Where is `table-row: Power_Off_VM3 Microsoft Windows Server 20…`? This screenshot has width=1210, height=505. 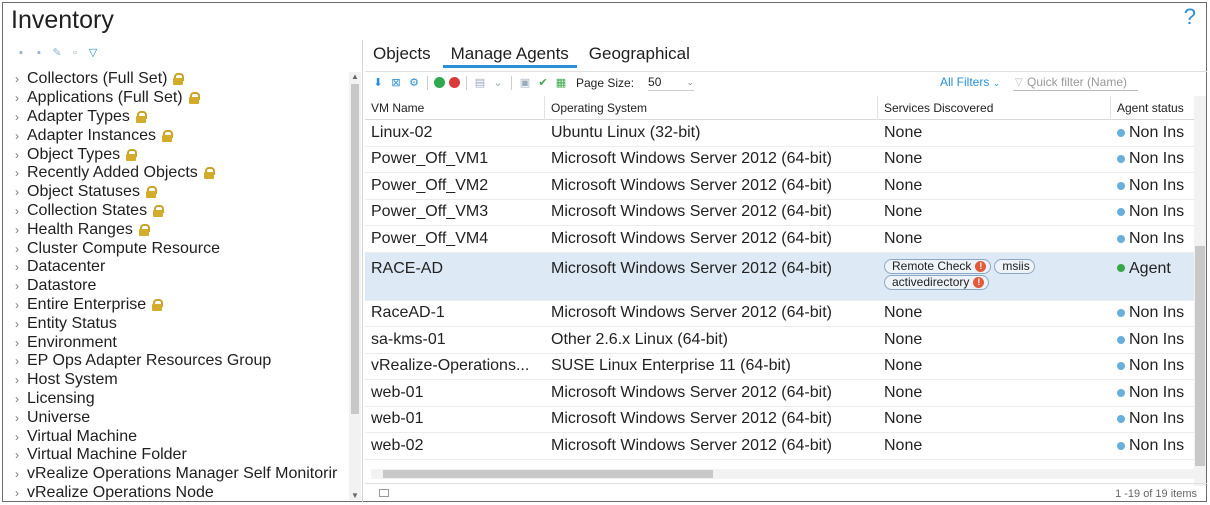
table-row: Power_Off_VM3 Microsoft Windows Server 20… is located at coordinates (780, 213).